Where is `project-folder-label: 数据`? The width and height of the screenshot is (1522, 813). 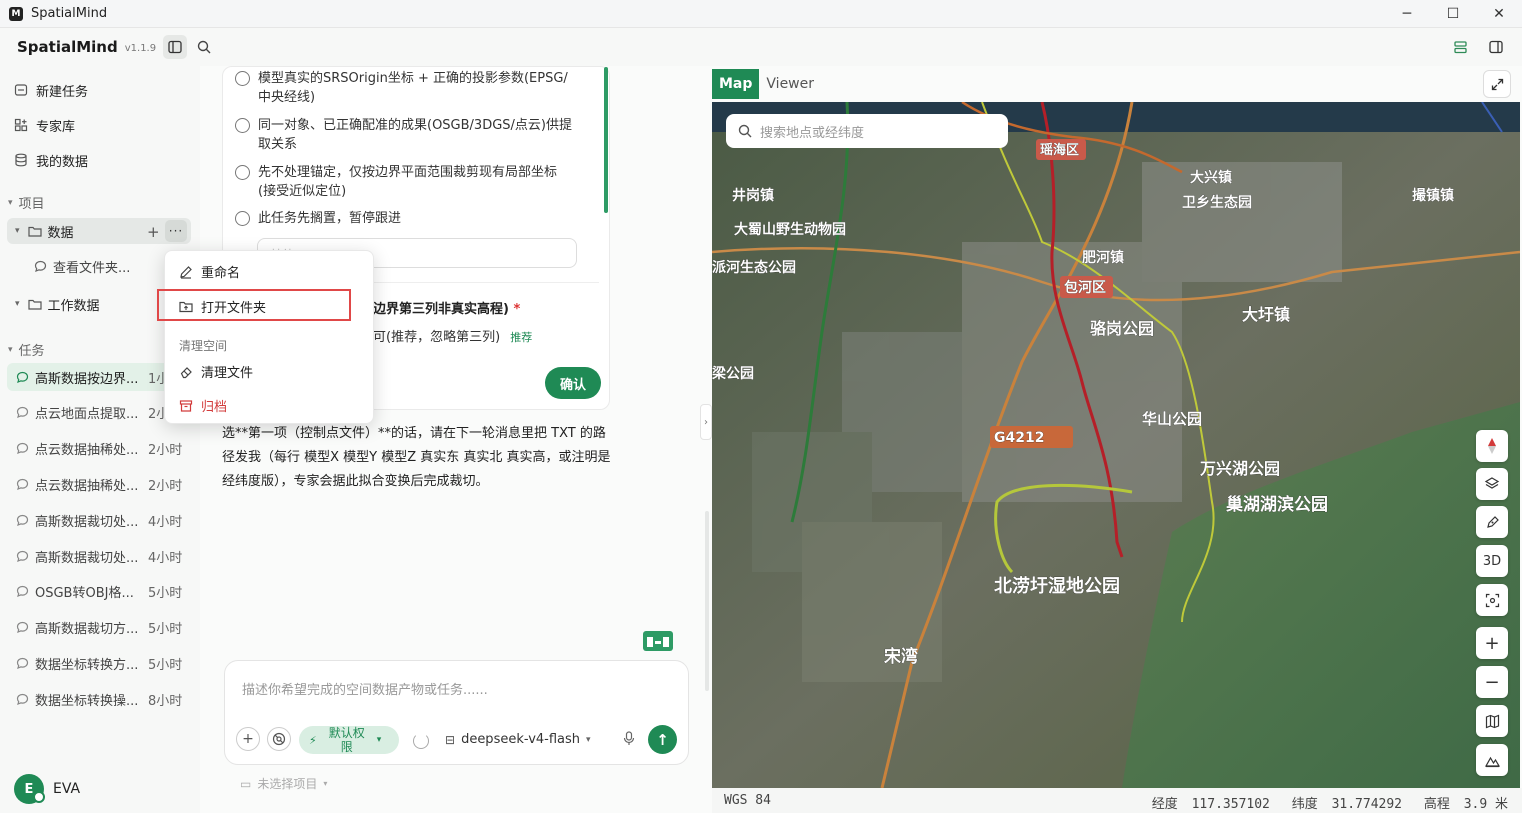
project-folder-label: 数据 is located at coordinates (60, 233).